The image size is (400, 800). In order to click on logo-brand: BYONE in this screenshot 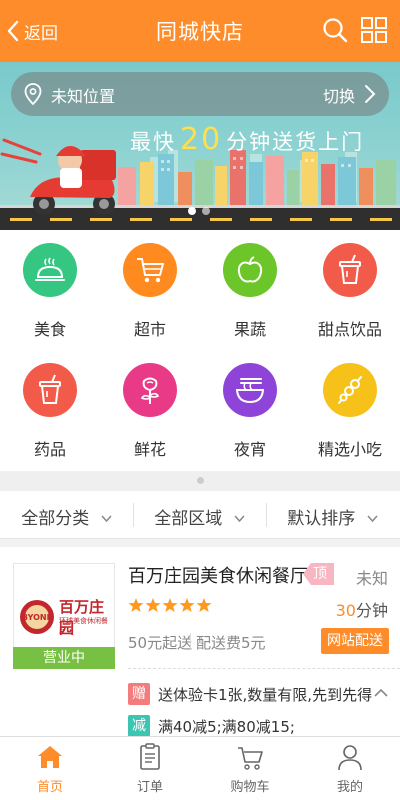, I will do `click(37, 617)`.